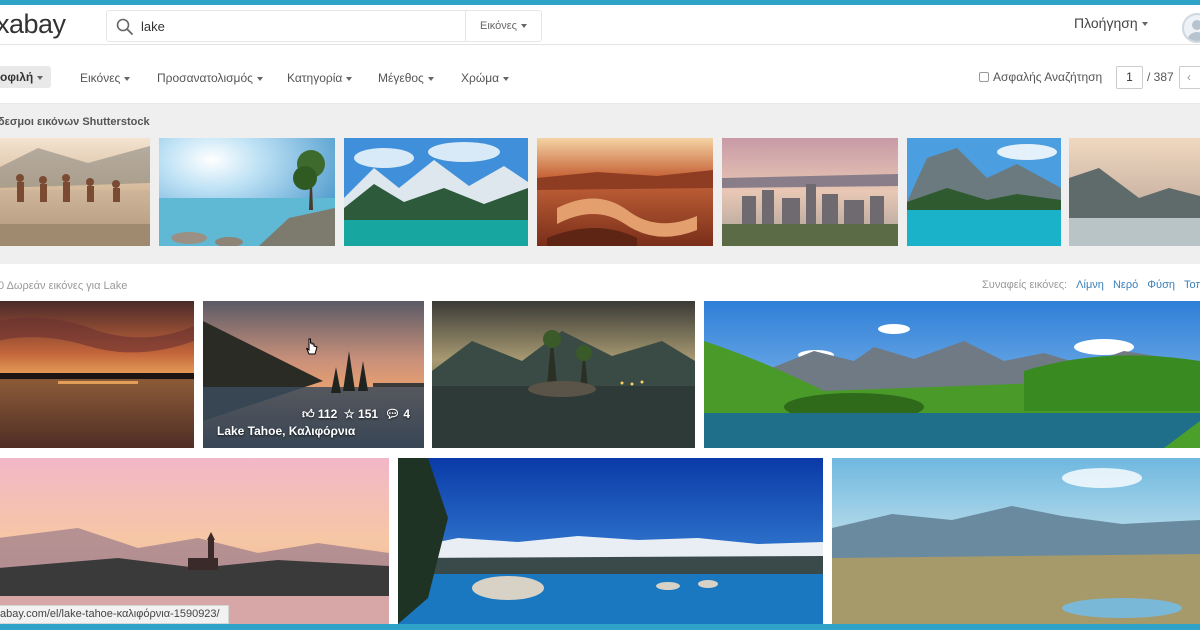 Image resolution: width=1200 pixels, height=630 pixels. I want to click on pagination: 1 / 387, so click(1145, 77).